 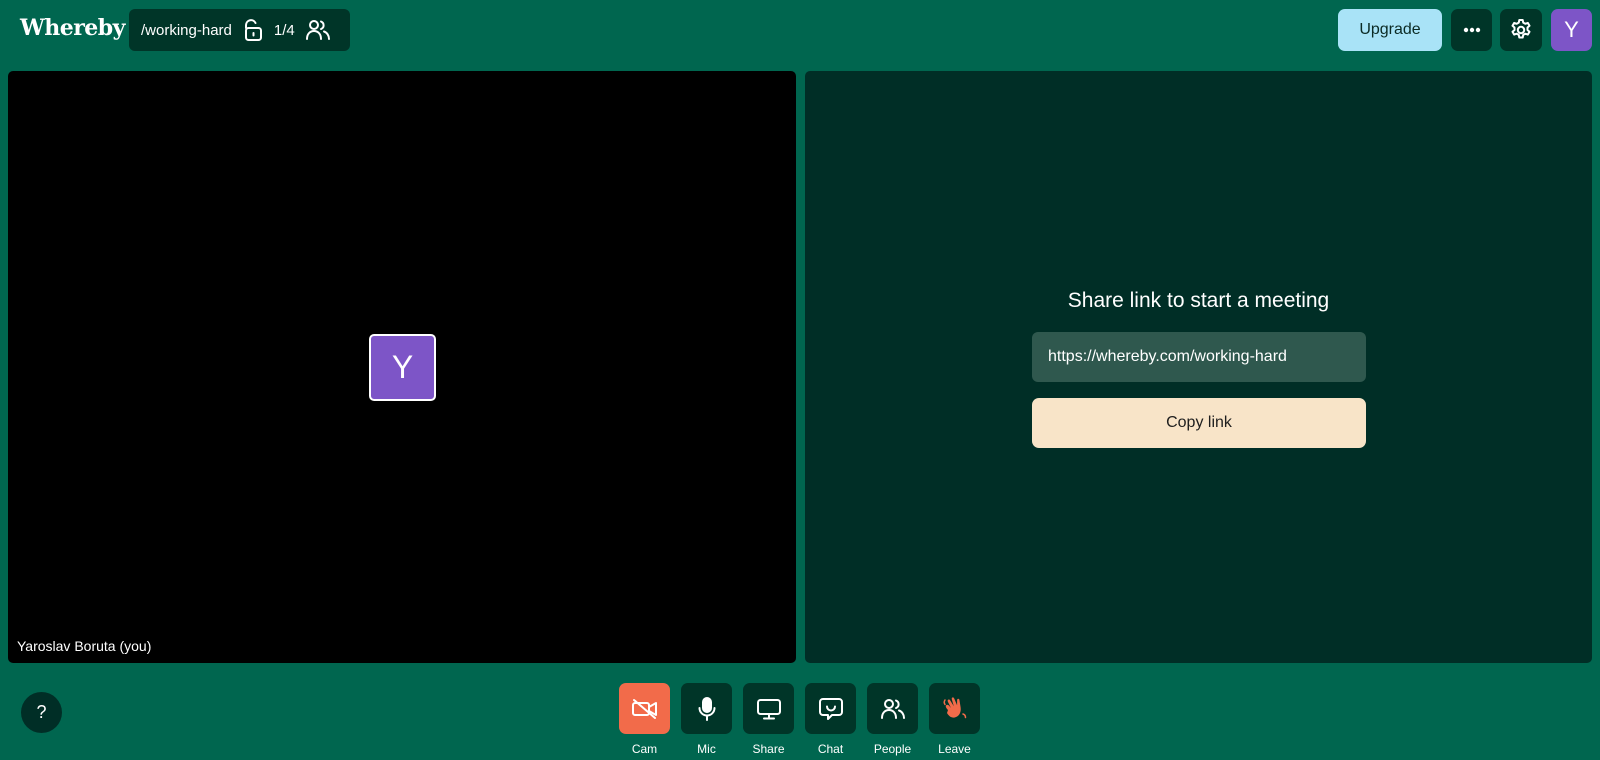 I want to click on user-avatar-button: Y, so click(x=1571, y=30).